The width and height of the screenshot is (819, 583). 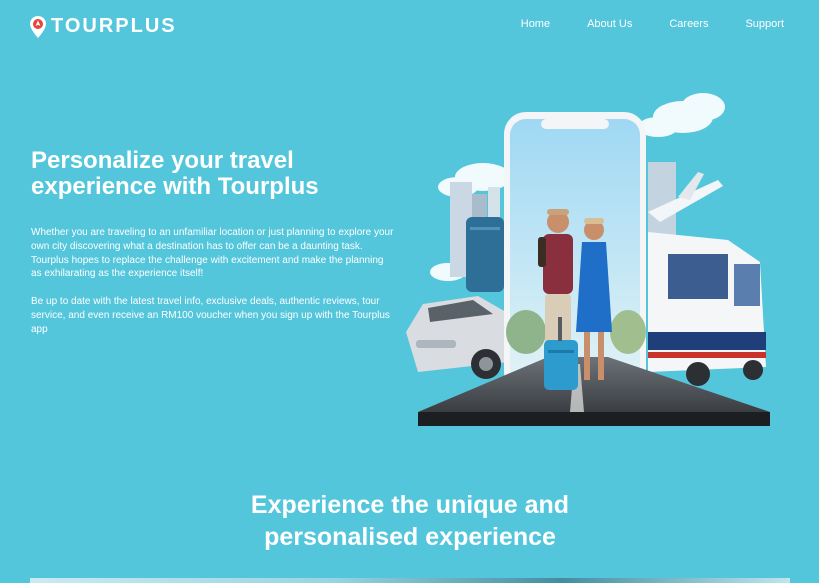 I want to click on section-title-line-1: Experience the unique and, so click(x=410, y=505).